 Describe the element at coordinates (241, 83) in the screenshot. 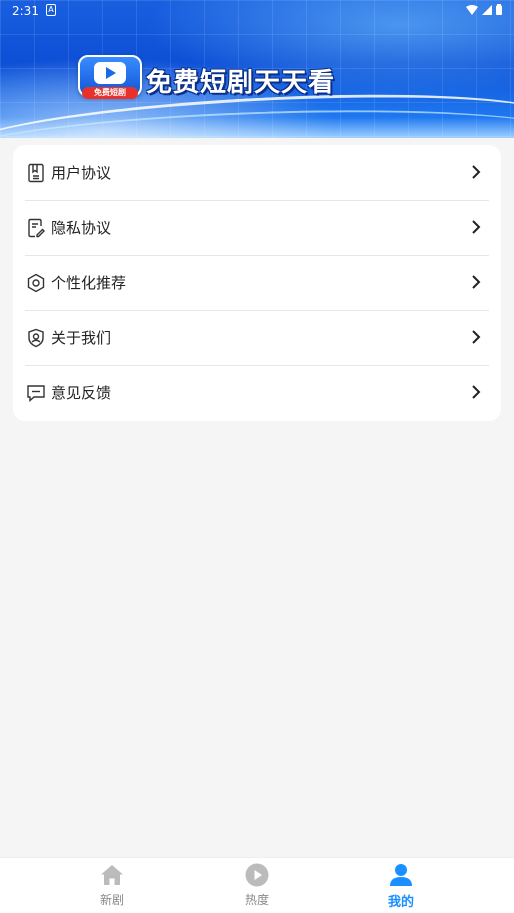

I see `app-title: 免费短剧天天看` at that location.